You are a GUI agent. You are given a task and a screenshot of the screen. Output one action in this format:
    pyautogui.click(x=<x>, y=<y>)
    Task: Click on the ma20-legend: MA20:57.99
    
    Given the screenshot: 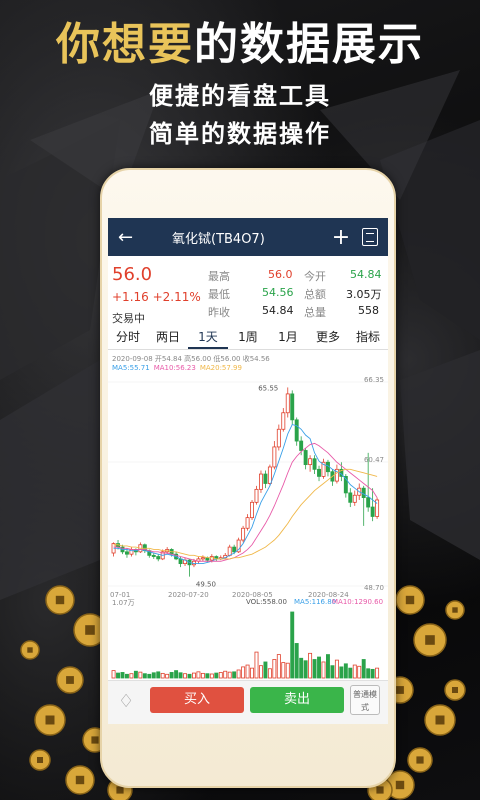 What is the action you would take?
    pyautogui.click(x=220, y=368)
    